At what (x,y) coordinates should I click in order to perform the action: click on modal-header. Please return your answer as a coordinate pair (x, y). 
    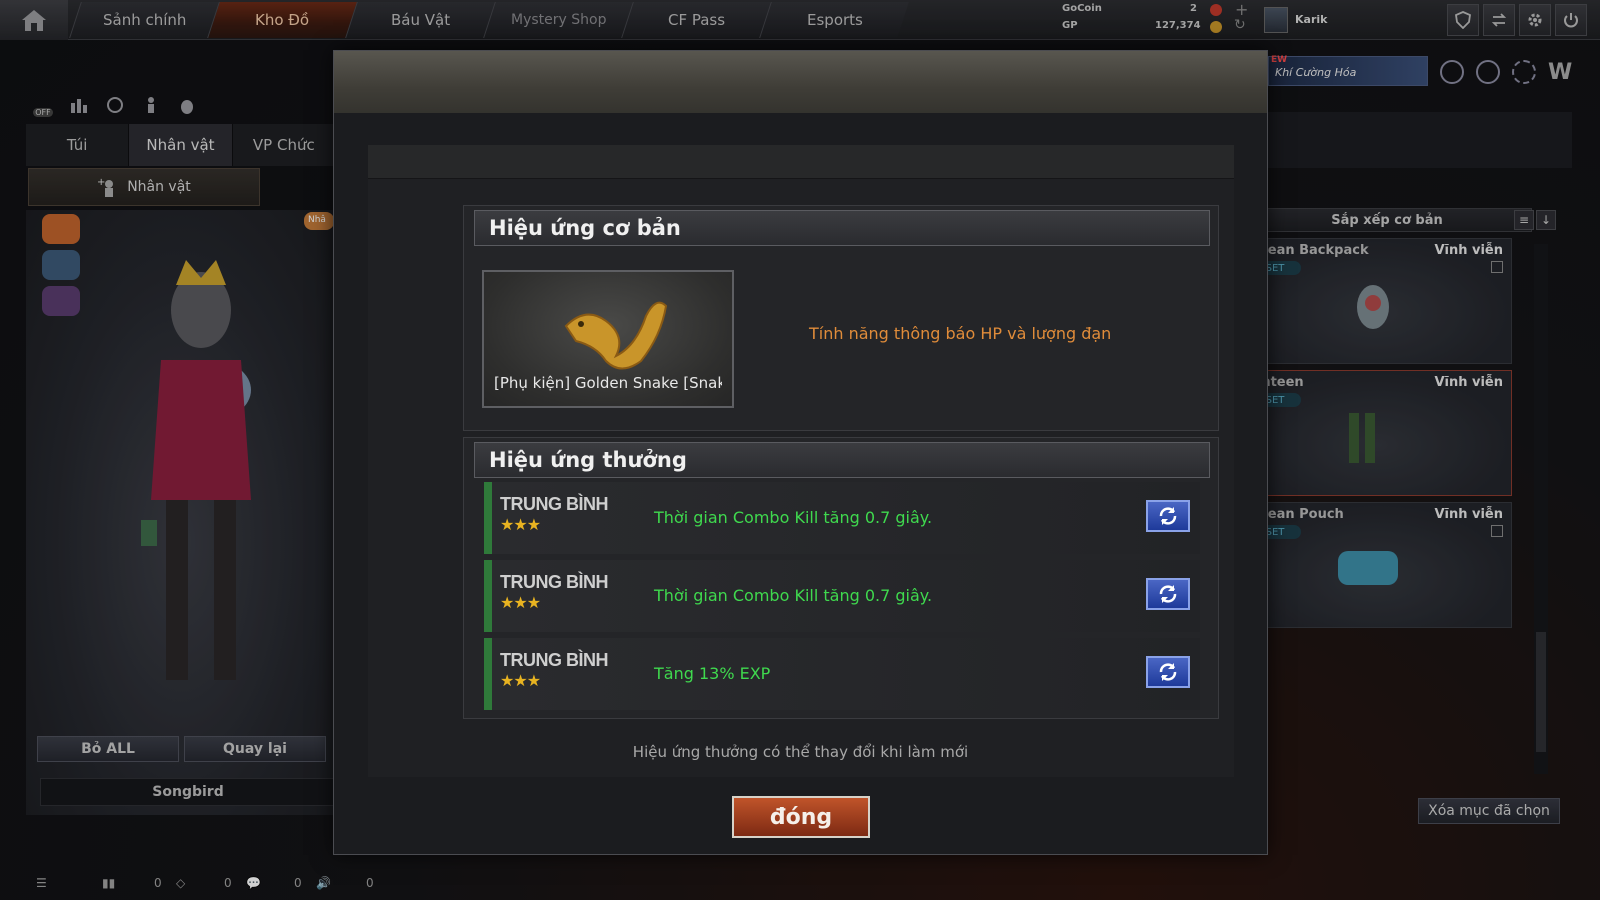
    Looking at the image, I should click on (800, 82).